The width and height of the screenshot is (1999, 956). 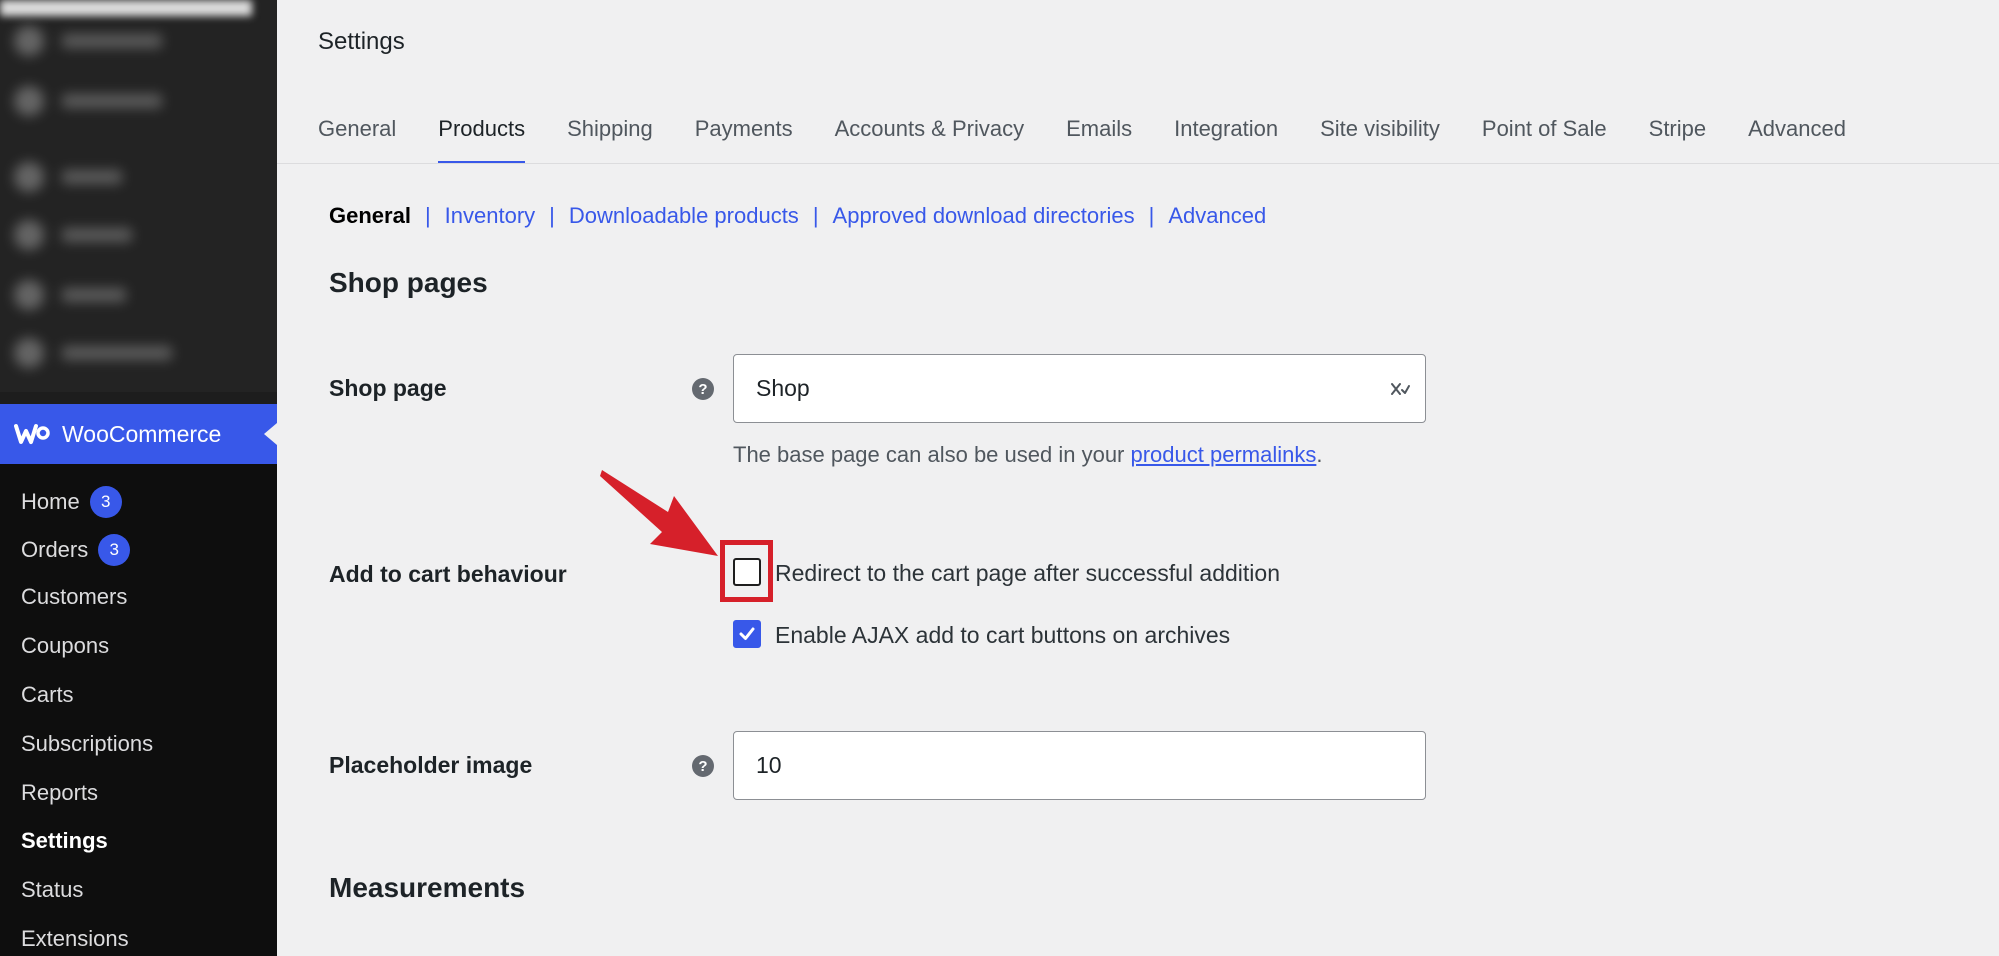 I want to click on tab-general: General, so click(x=357, y=140).